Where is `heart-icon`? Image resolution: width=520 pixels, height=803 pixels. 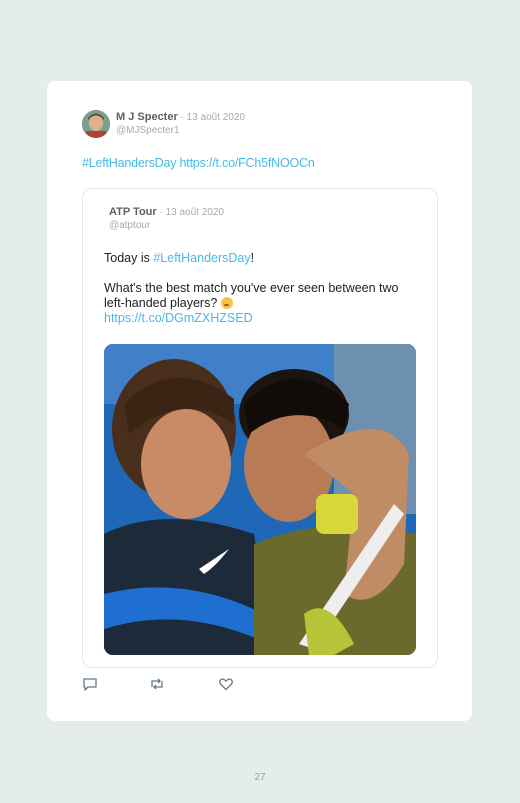
heart-icon is located at coordinates (226, 684).